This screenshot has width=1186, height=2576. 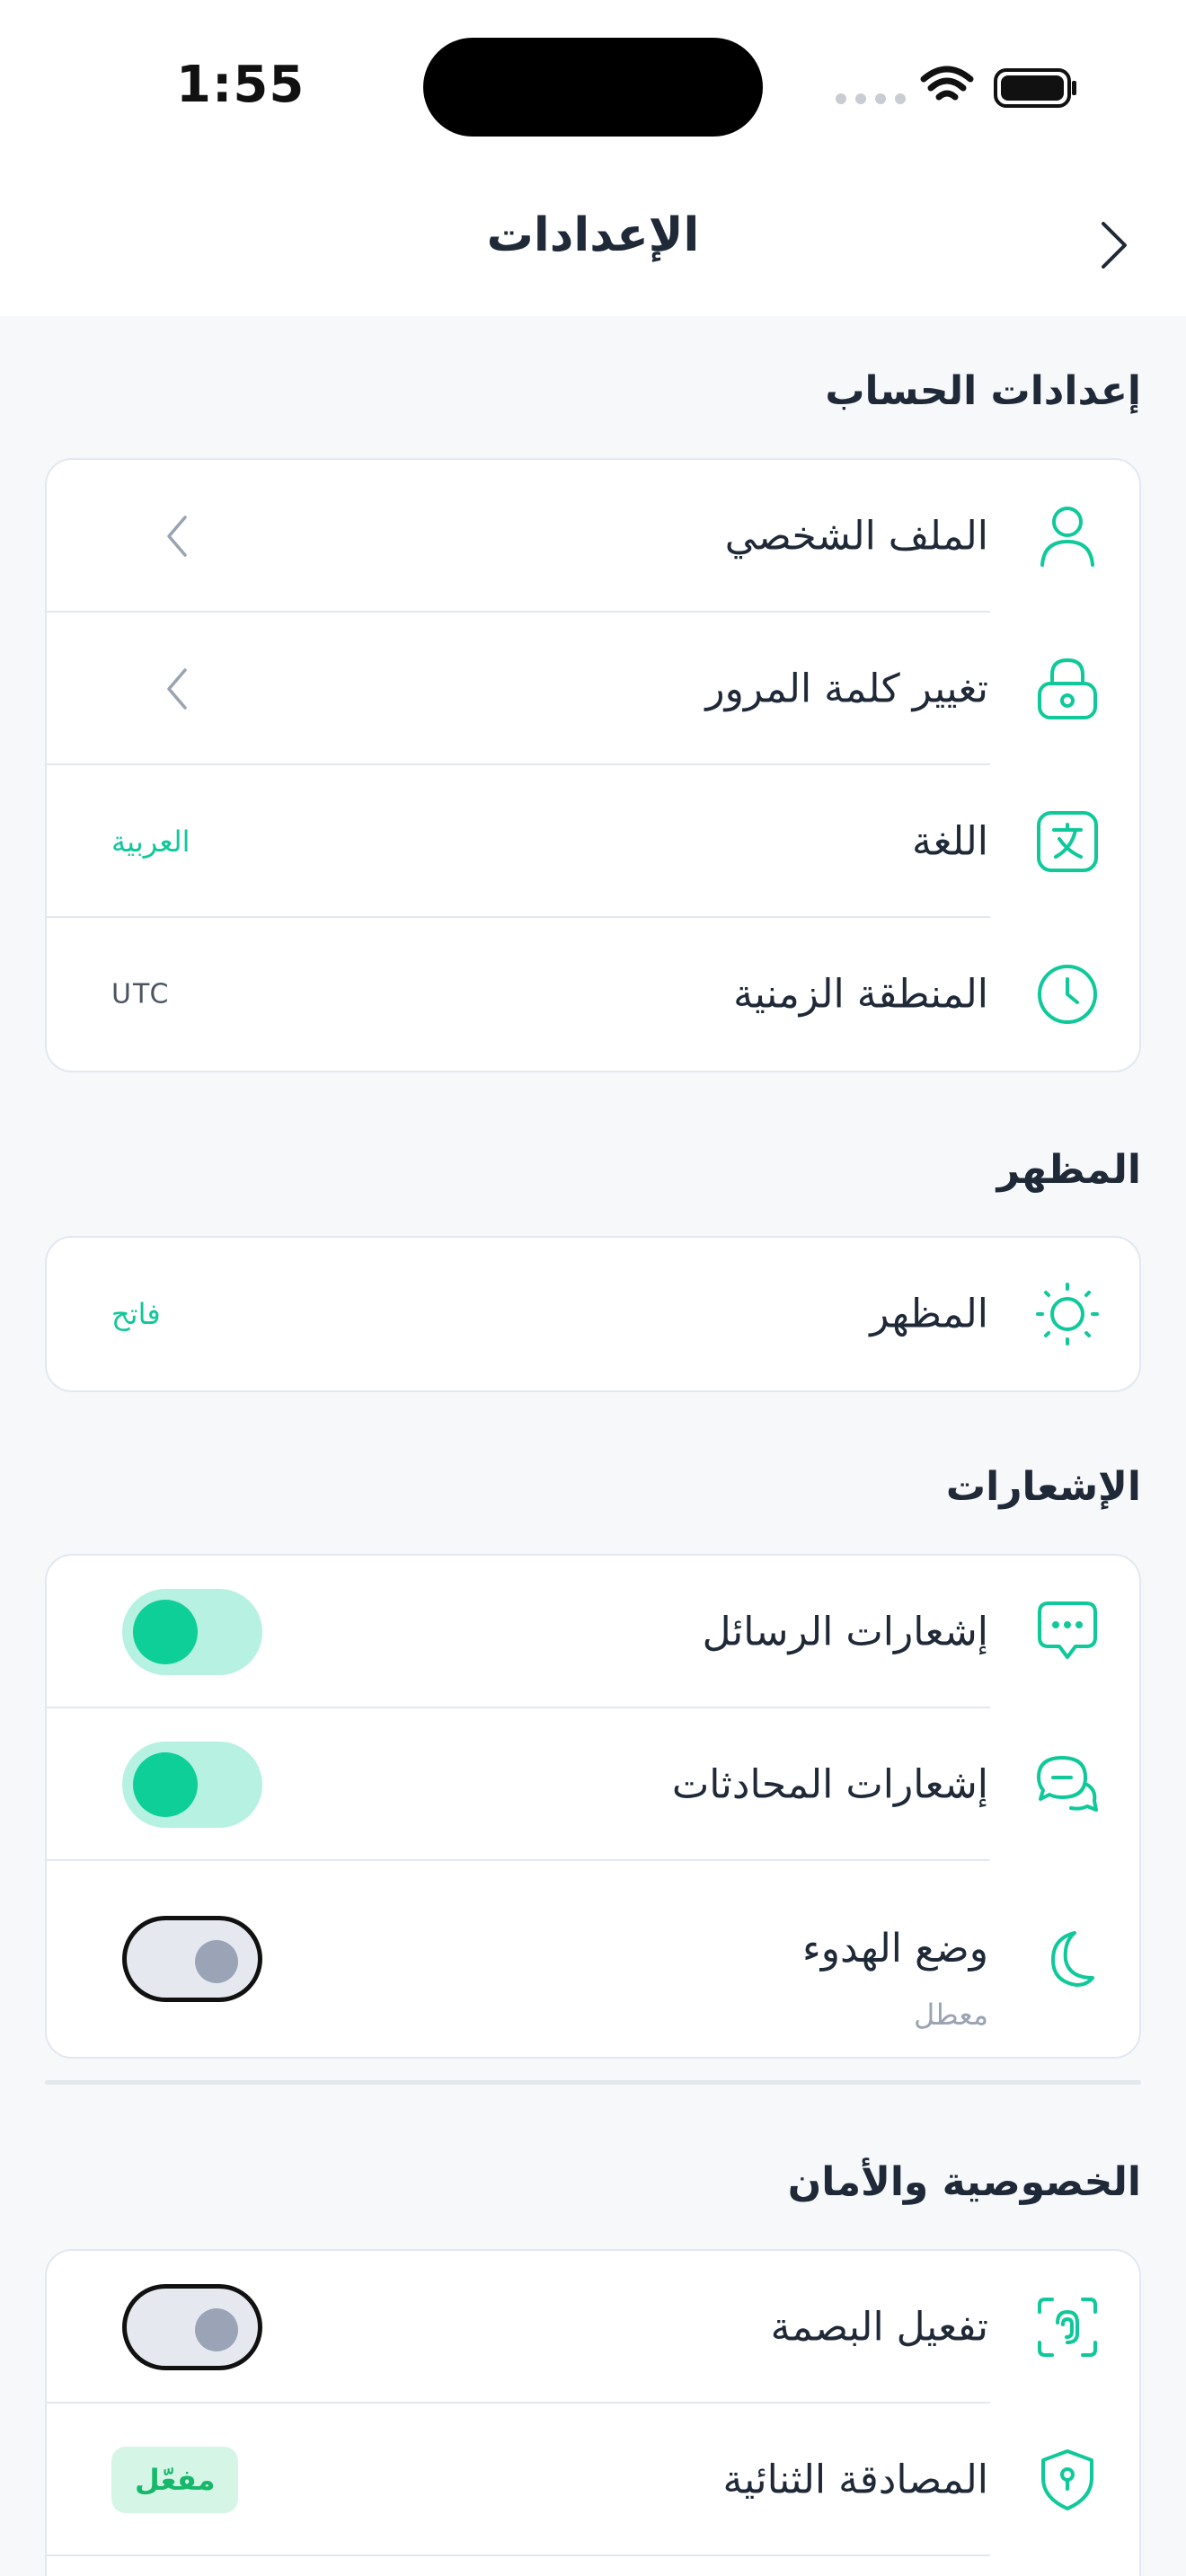 What do you see at coordinates (1067, 841) in the screenshot?
I see `translate-icon` at bounding box center [1067, 841].